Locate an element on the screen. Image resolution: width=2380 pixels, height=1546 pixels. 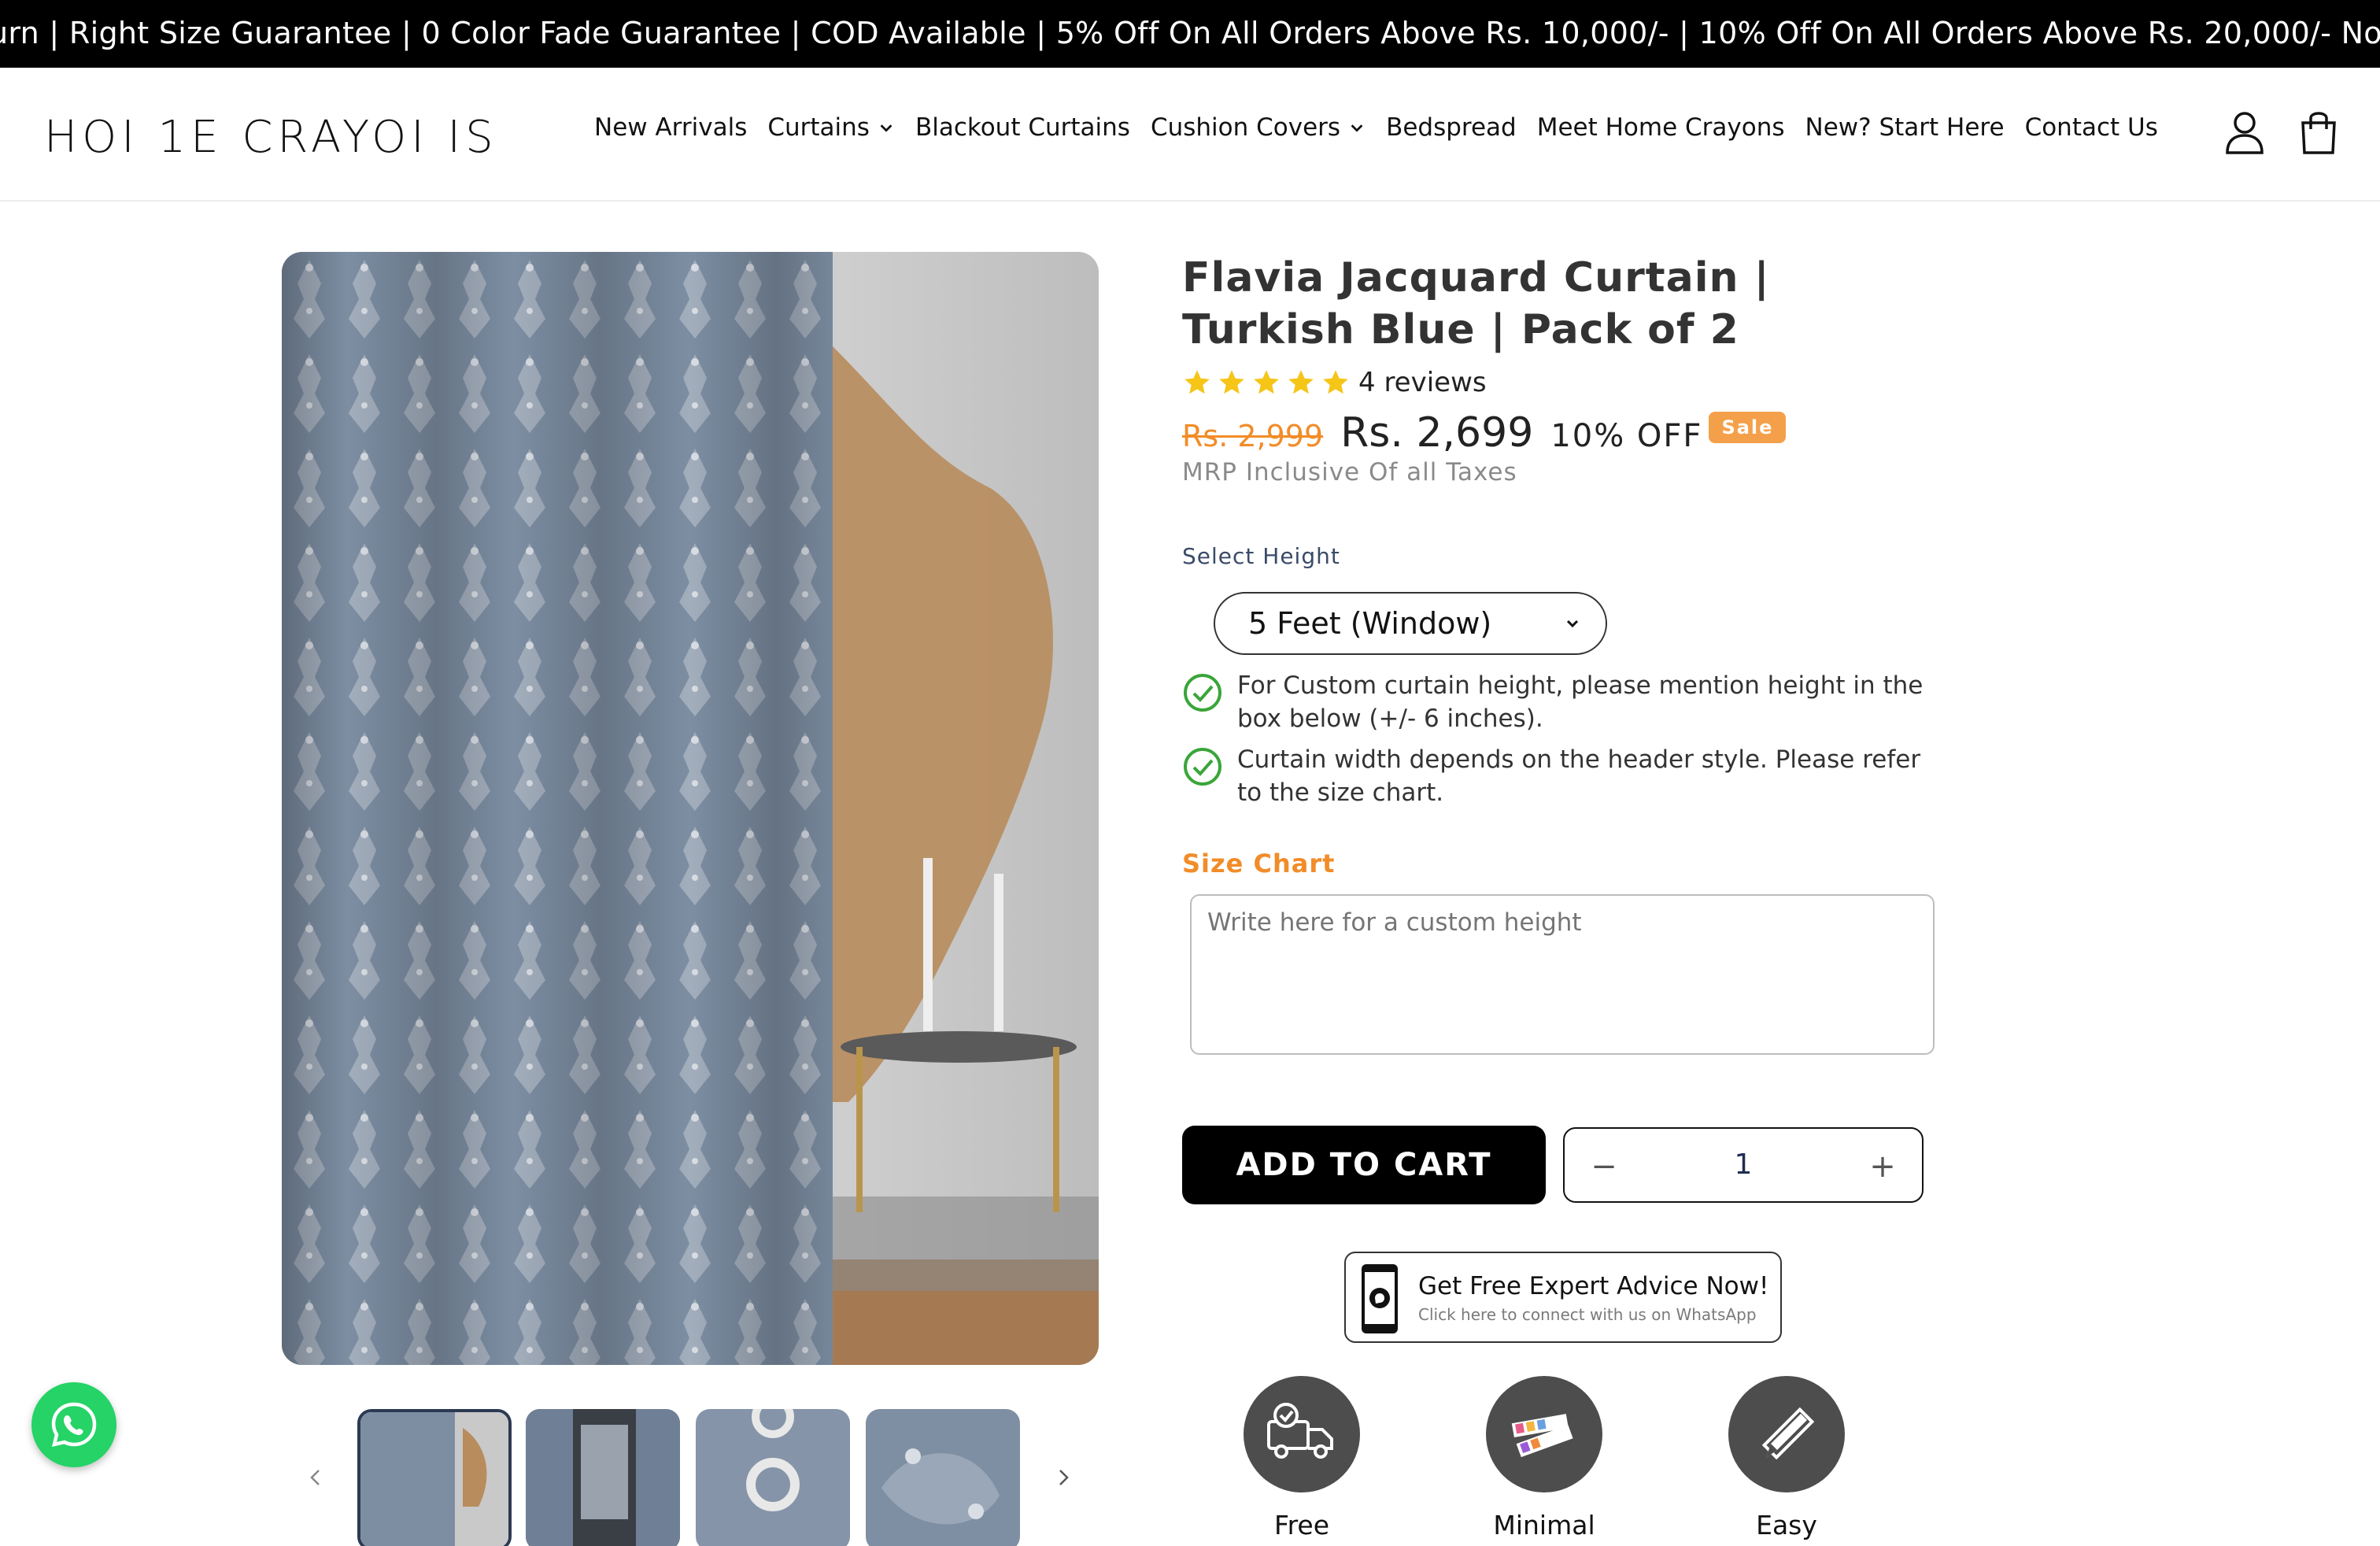
nav-label: Blackout Curtains is located at coordinates (1022, 127).